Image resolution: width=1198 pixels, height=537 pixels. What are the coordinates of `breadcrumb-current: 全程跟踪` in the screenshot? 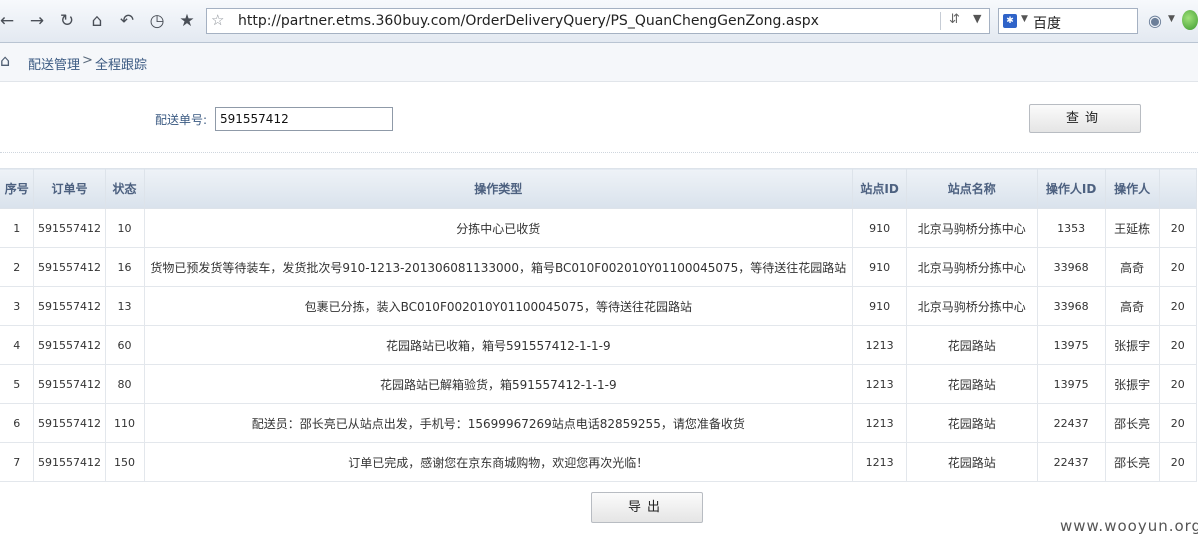 It's located at (121, 65).